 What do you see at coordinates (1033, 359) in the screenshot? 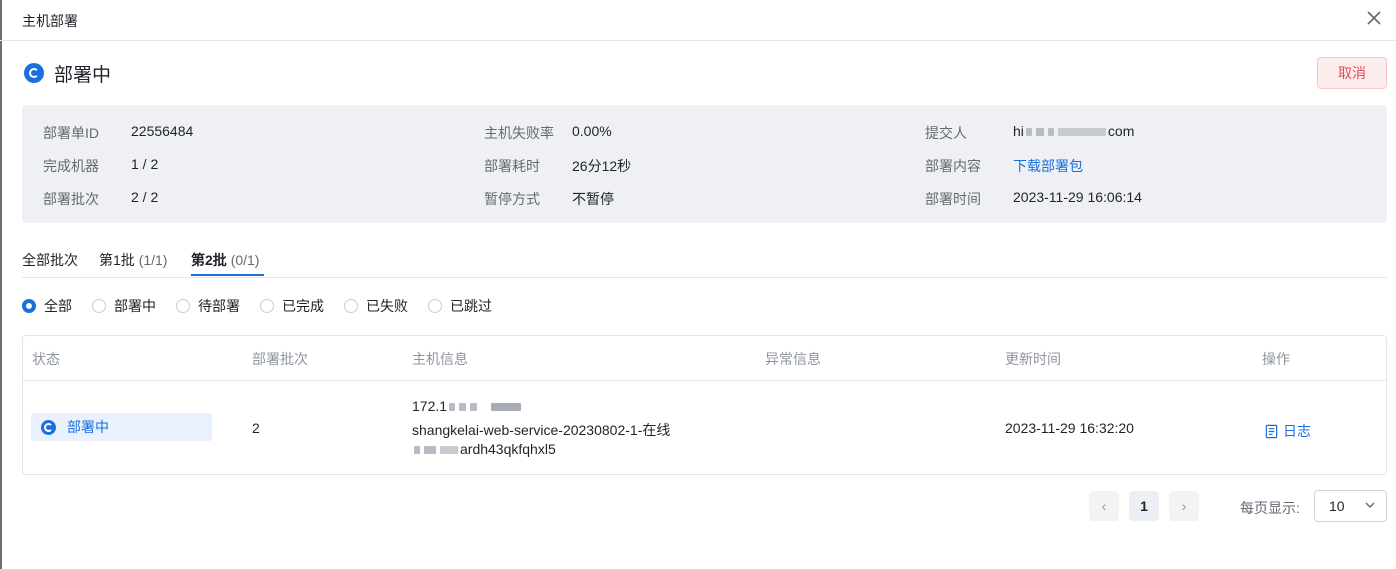
I see `col-updated: 更新时间` at bounding box center [1033, 359].